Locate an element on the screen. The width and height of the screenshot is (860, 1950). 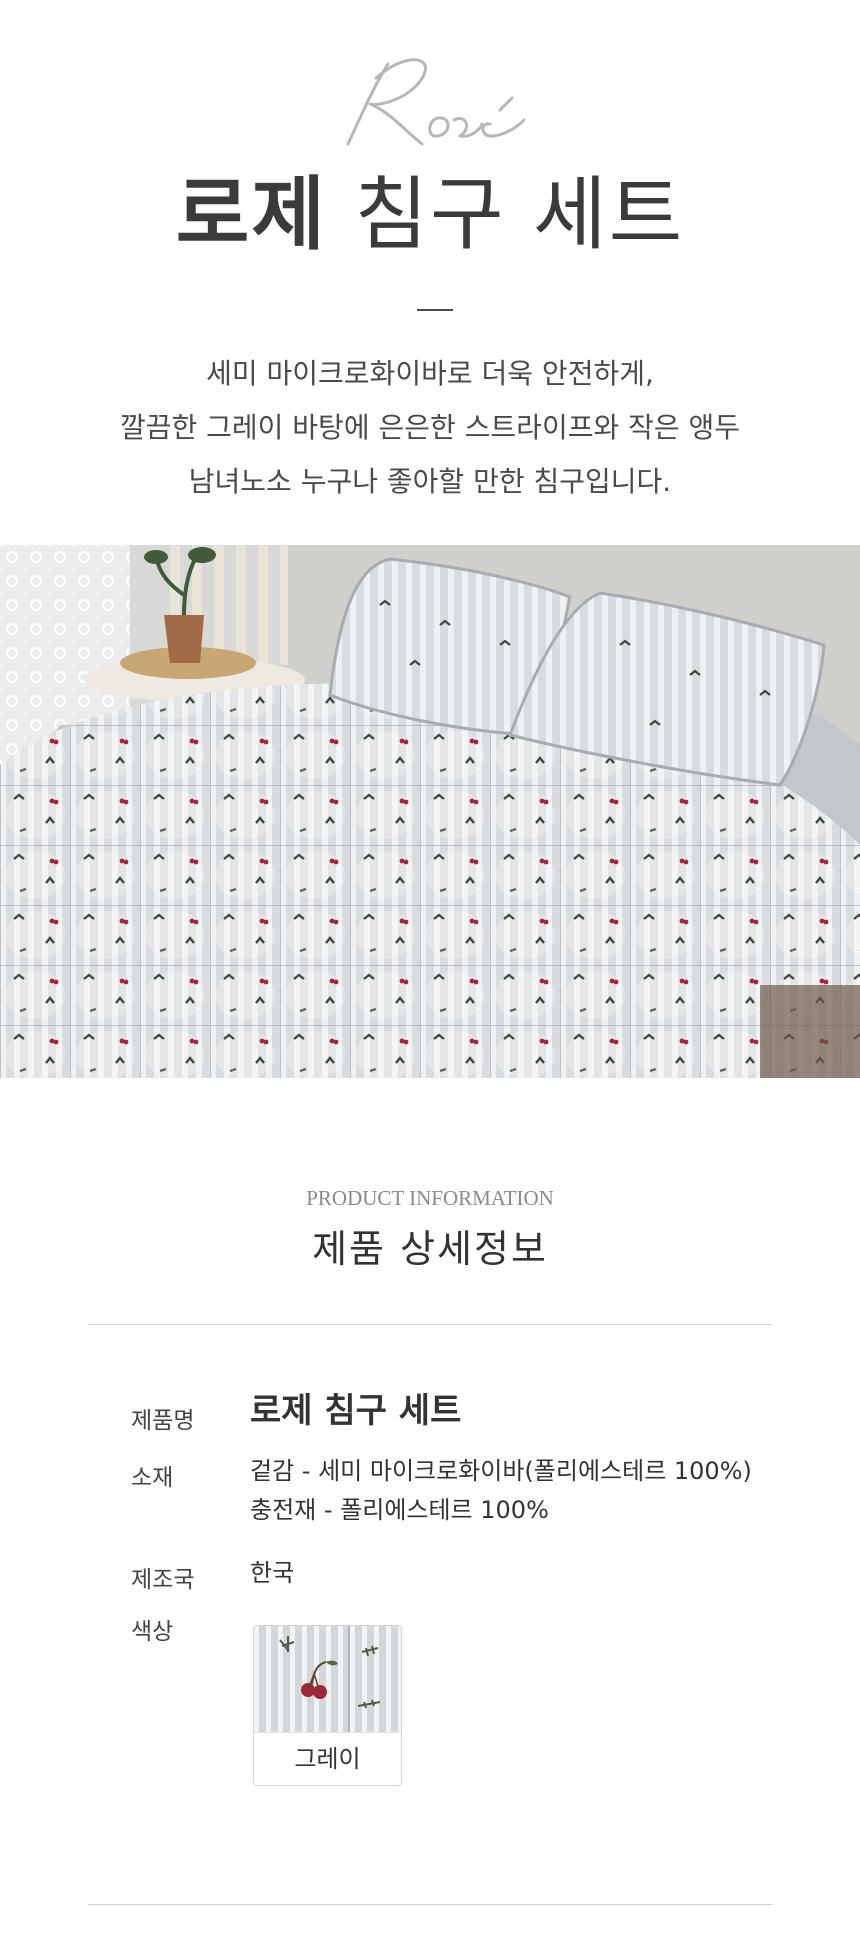
product-title: 로제 침구 세트 is located at coordinates (430, 215).